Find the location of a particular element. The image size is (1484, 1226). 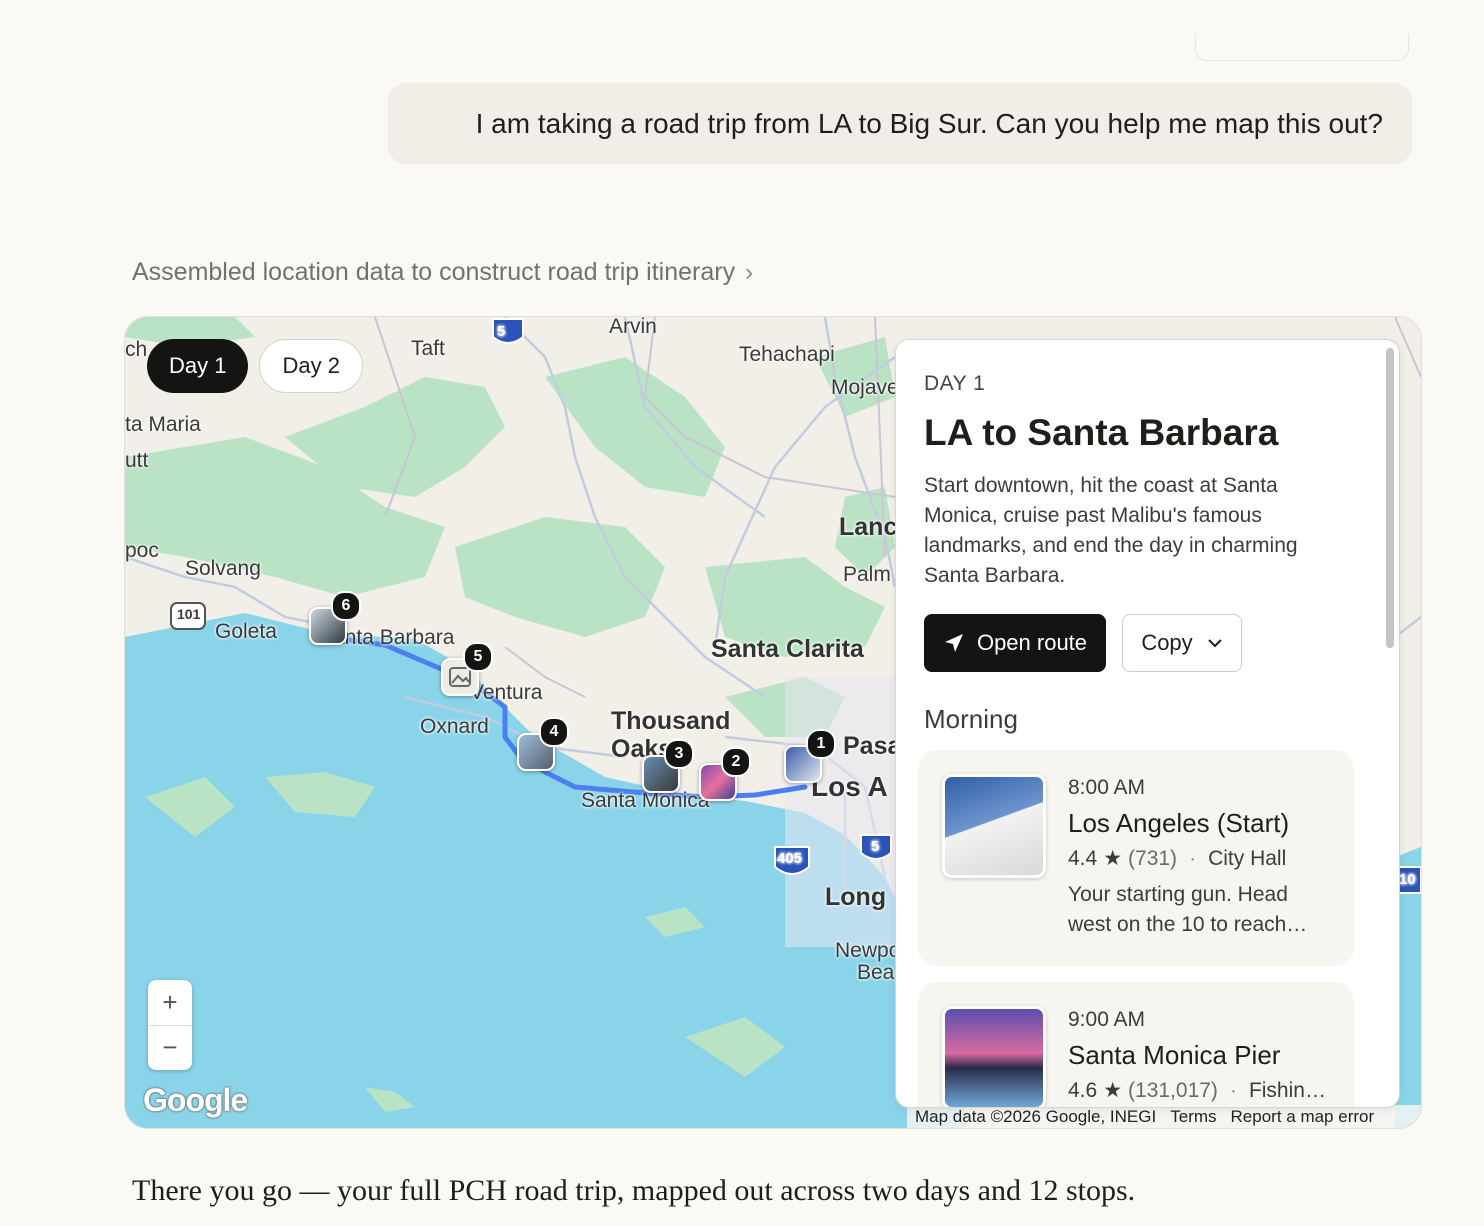

report-error-link: Report a map error is located at coordinates (1303, 1117).